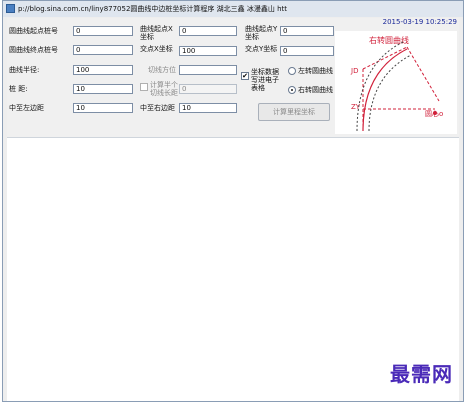  What do you see at coordinates (315, 71) in the screenshot?
I see `left-curve-label: 左转圆曲线` at bounding box center [315, 71].